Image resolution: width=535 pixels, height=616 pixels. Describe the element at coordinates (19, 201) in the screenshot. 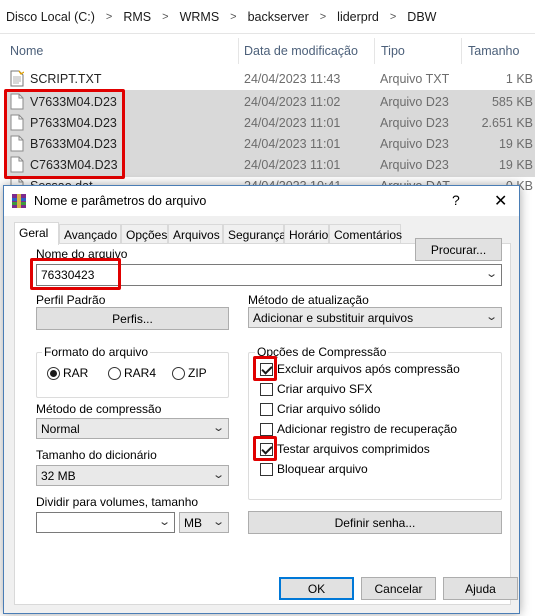

I see `winrar-icon` at that location.